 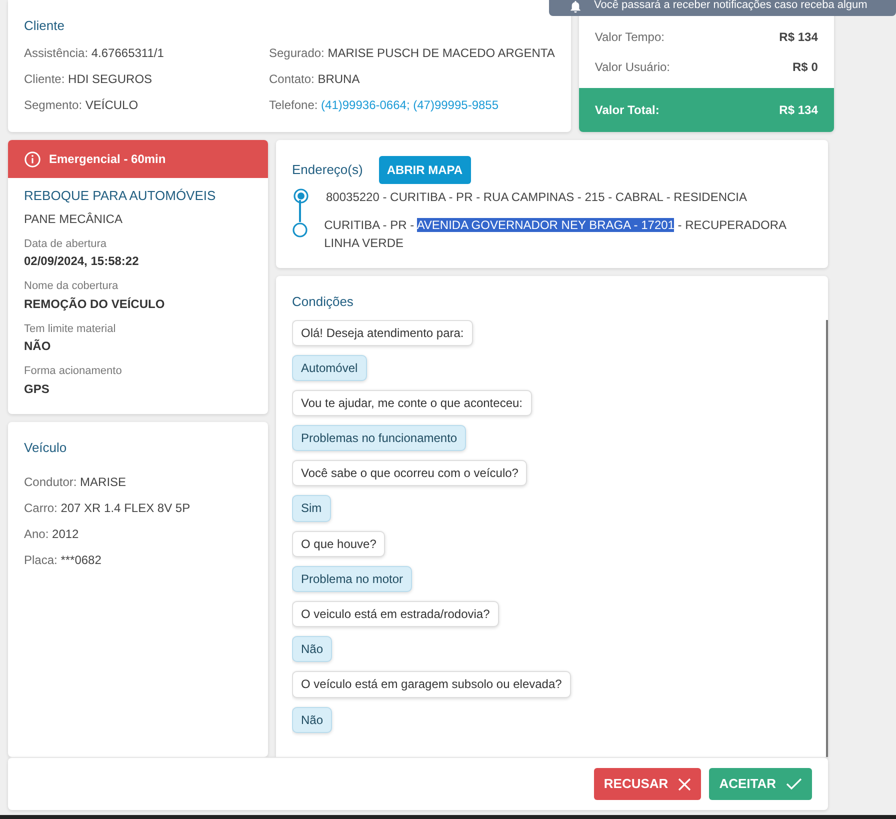 I want to click on field-value: GPS, so click(x=37, y=389).